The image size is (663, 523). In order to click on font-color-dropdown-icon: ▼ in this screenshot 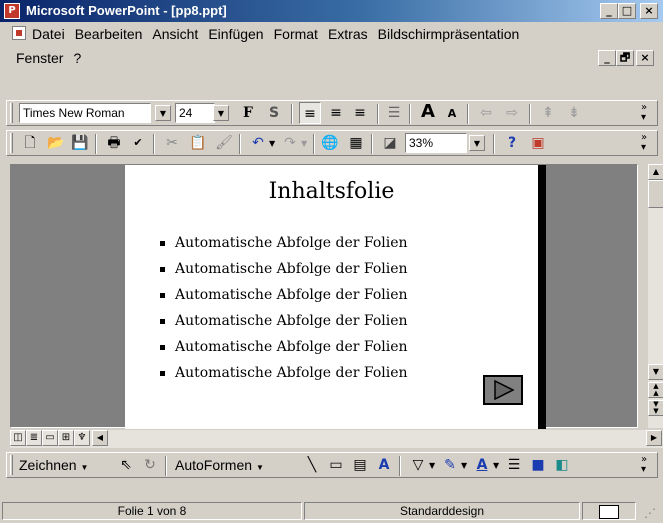, I will do `click(496, 465)`.